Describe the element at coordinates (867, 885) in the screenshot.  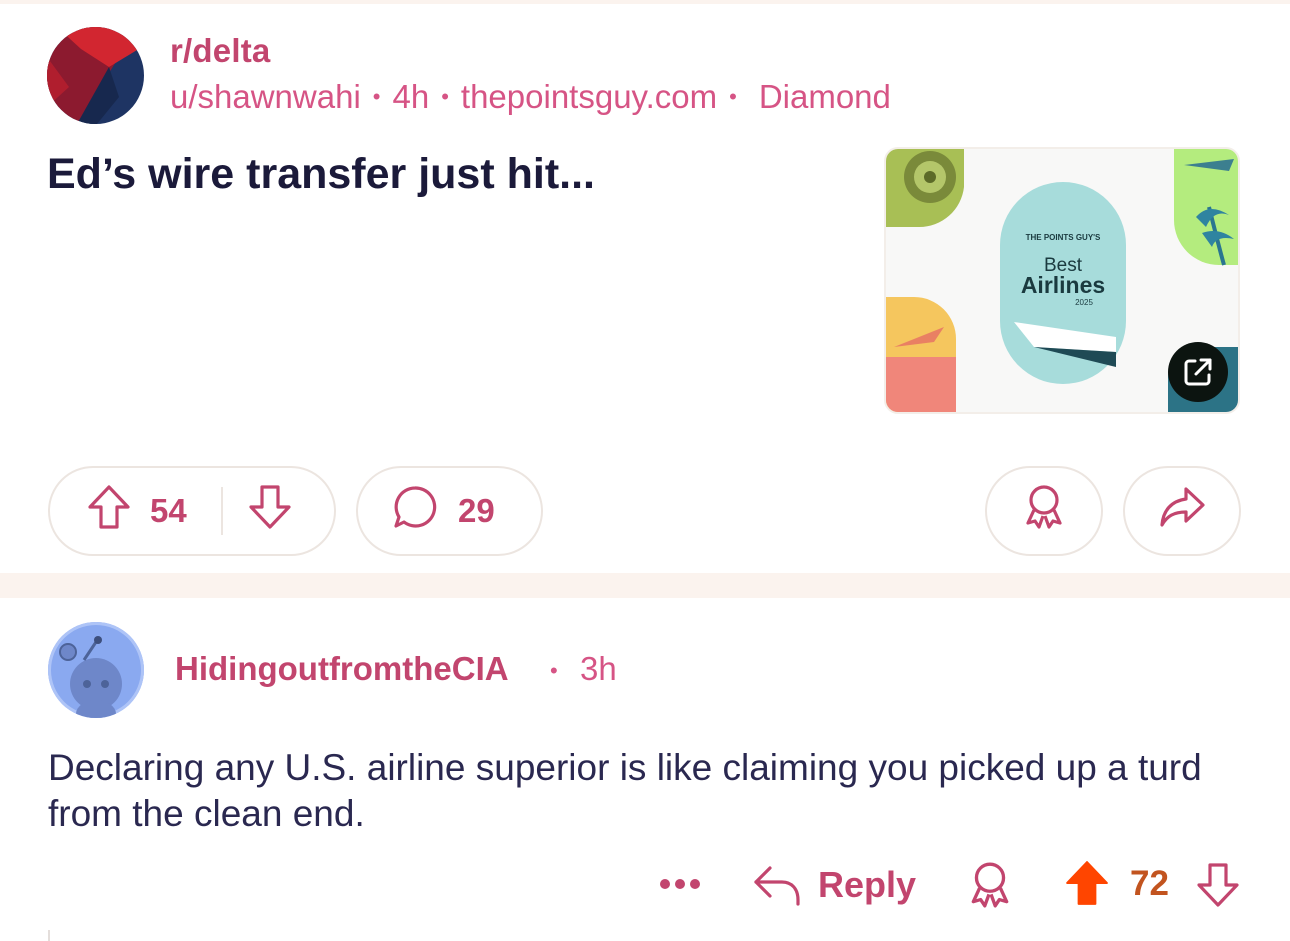
I see `reply-button: Reply` at that location.